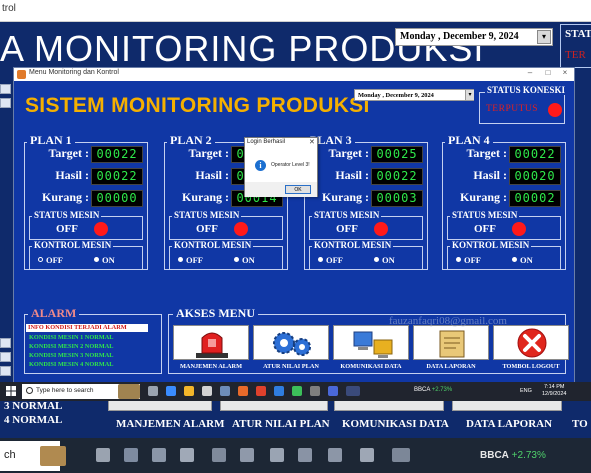 The image size is (591, 473). I want to click on background-menu-label: MANJEMEN ALARM, so click(170, 424).